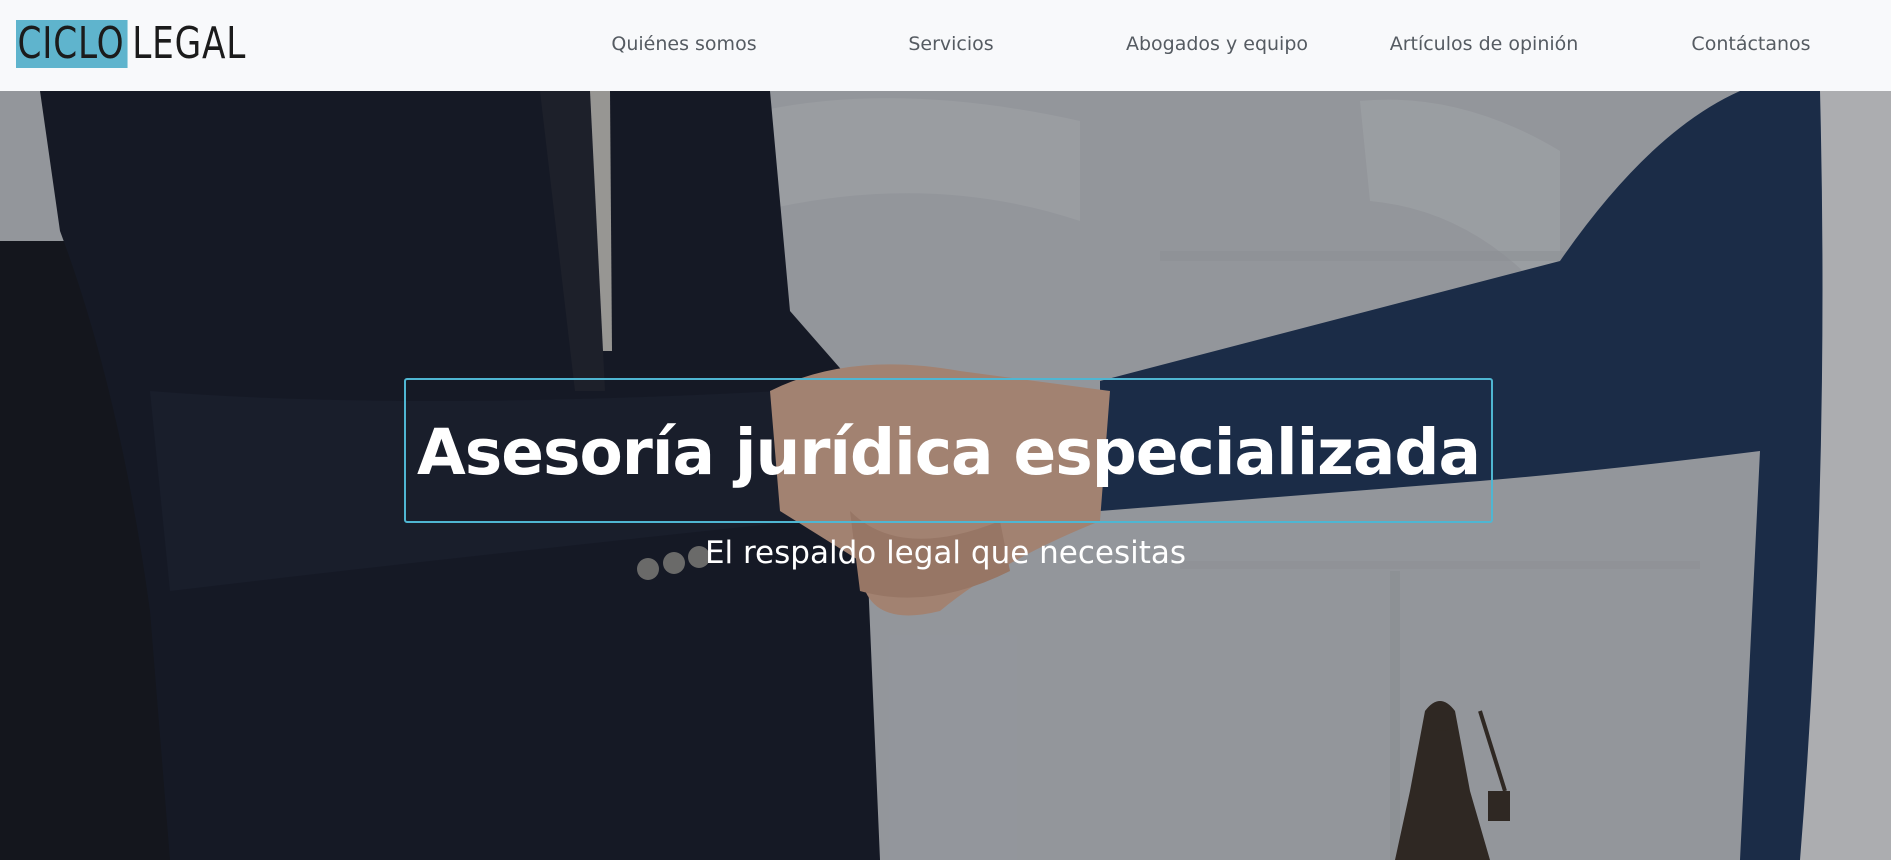 Image resolution: width=1891 pixels, height=860 pixels. What do you see at coordinates (950, 44) in the screenshot?
I see `nav-item-servicios: Servicios` at bounding box center [950, 44].